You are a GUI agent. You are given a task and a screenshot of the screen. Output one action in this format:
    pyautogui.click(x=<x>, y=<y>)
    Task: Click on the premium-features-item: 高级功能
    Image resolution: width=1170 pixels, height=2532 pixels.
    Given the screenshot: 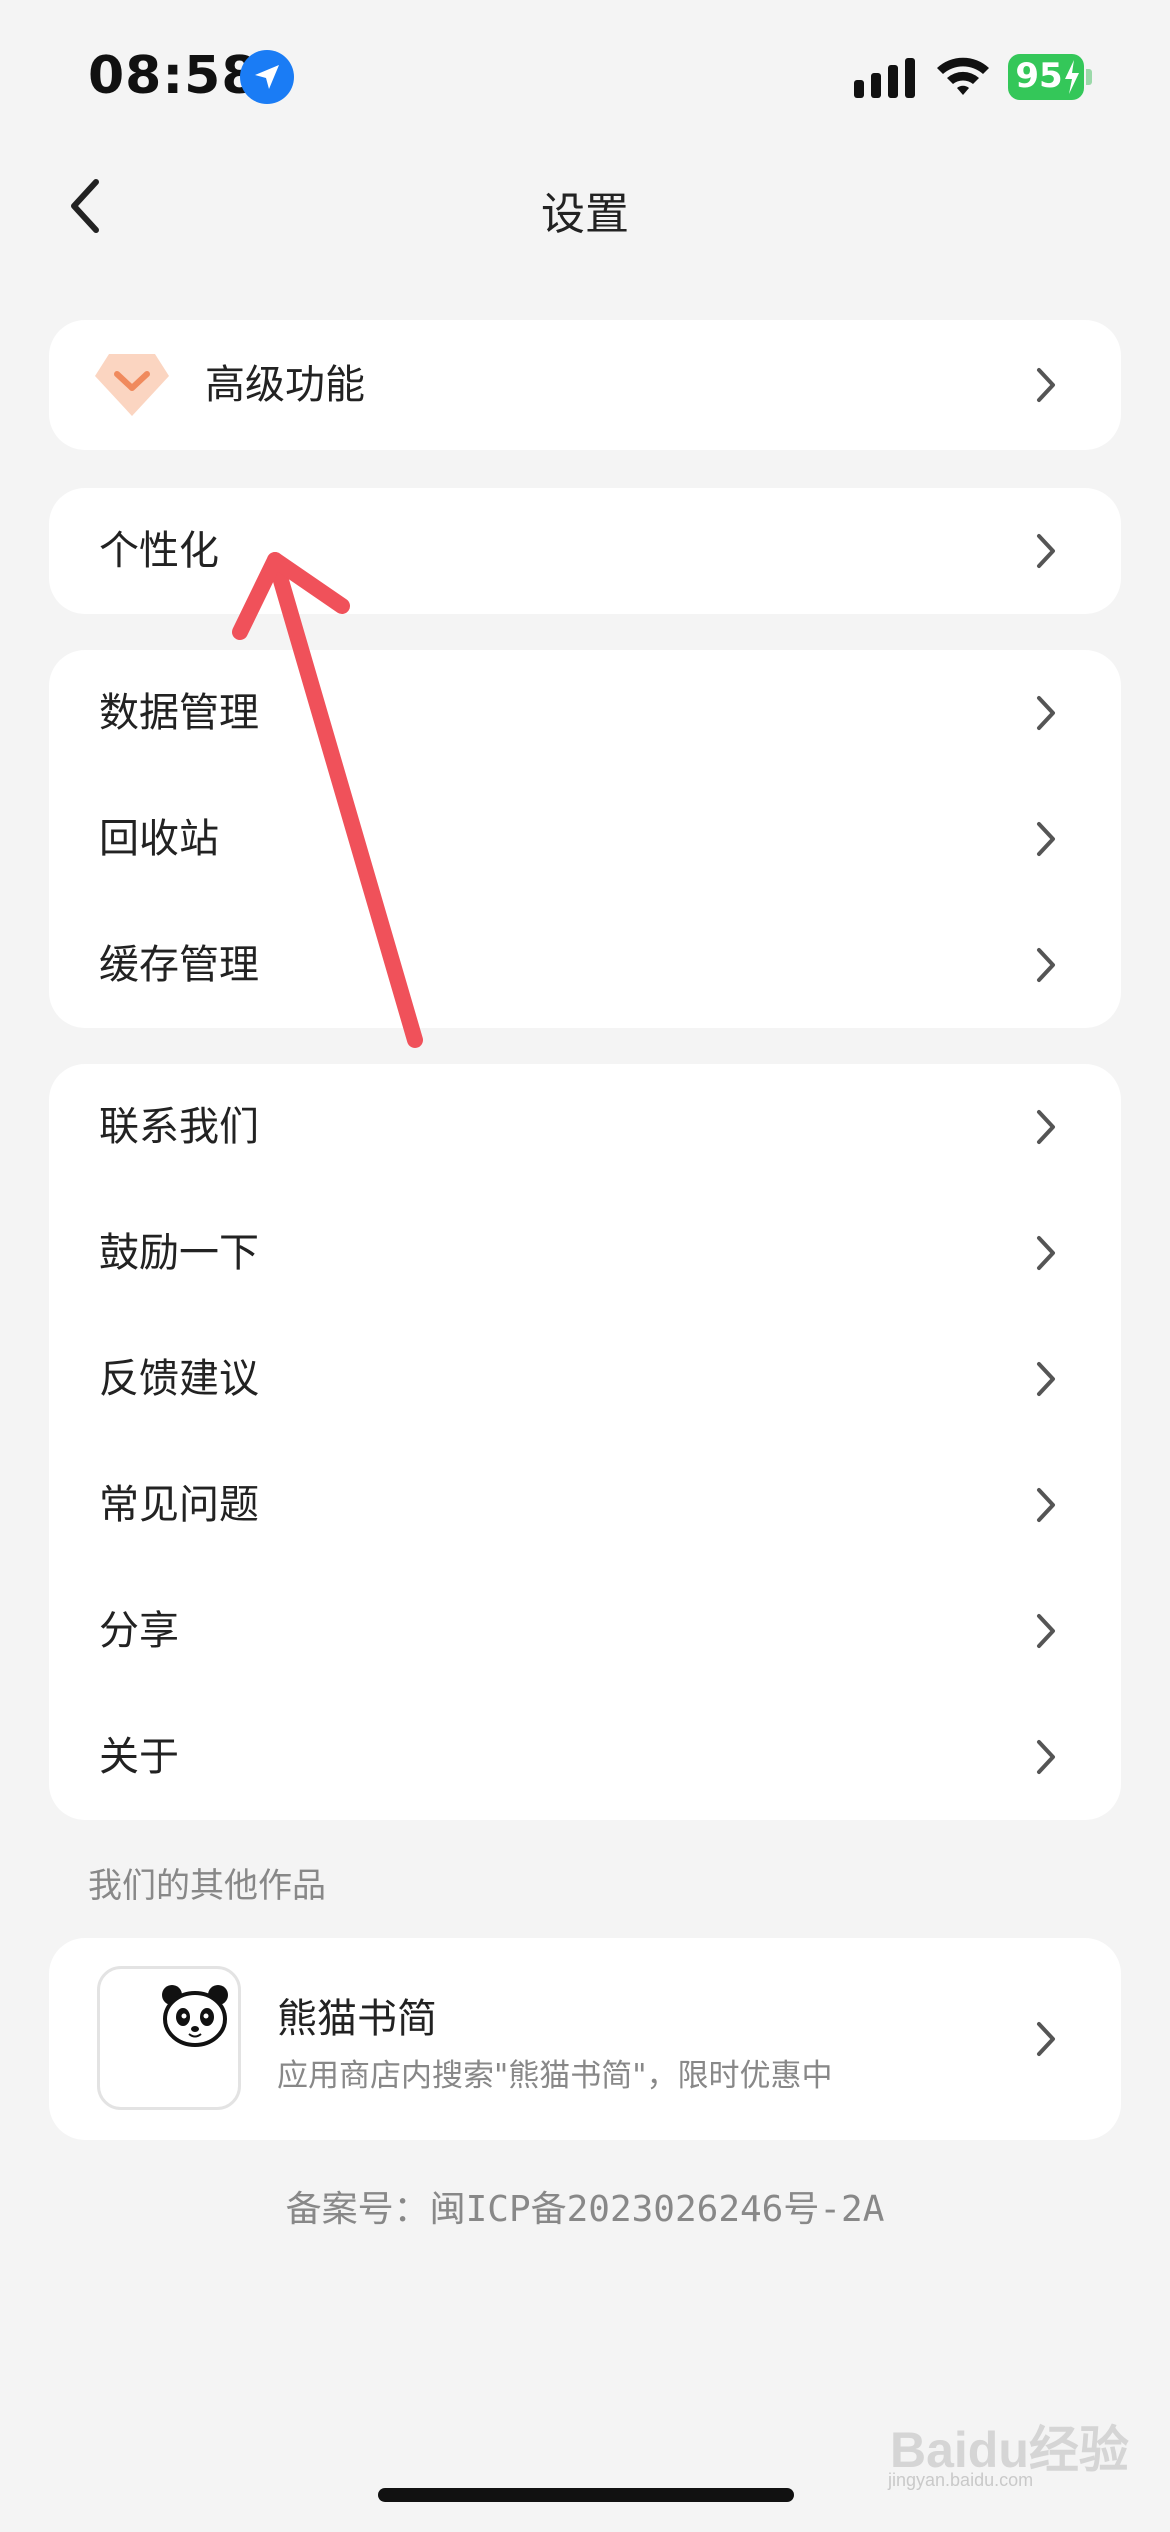 What is the action you would take?
    pyautogui.click(x=585, y=385)
    